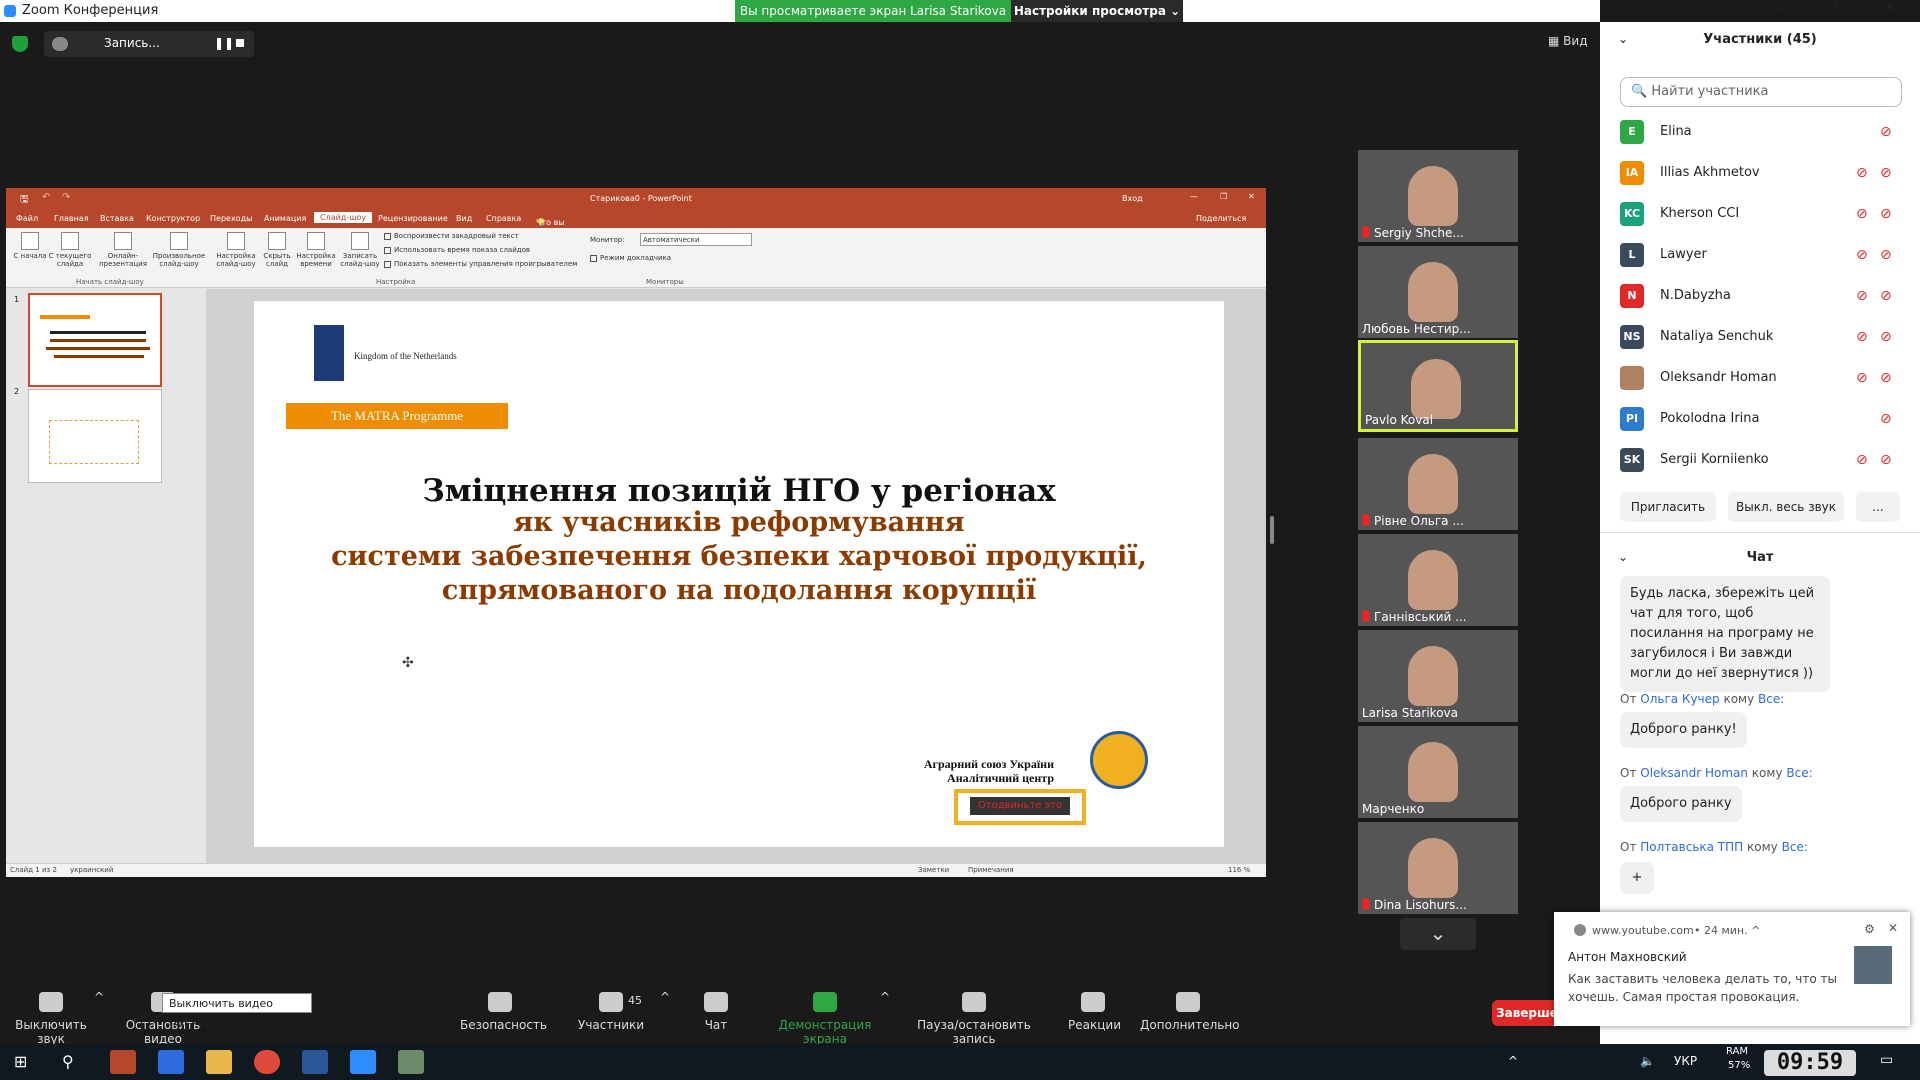  Describe the element at coordinates (171, 1062) in the screenshot. I see `save-app-icon` at that location.